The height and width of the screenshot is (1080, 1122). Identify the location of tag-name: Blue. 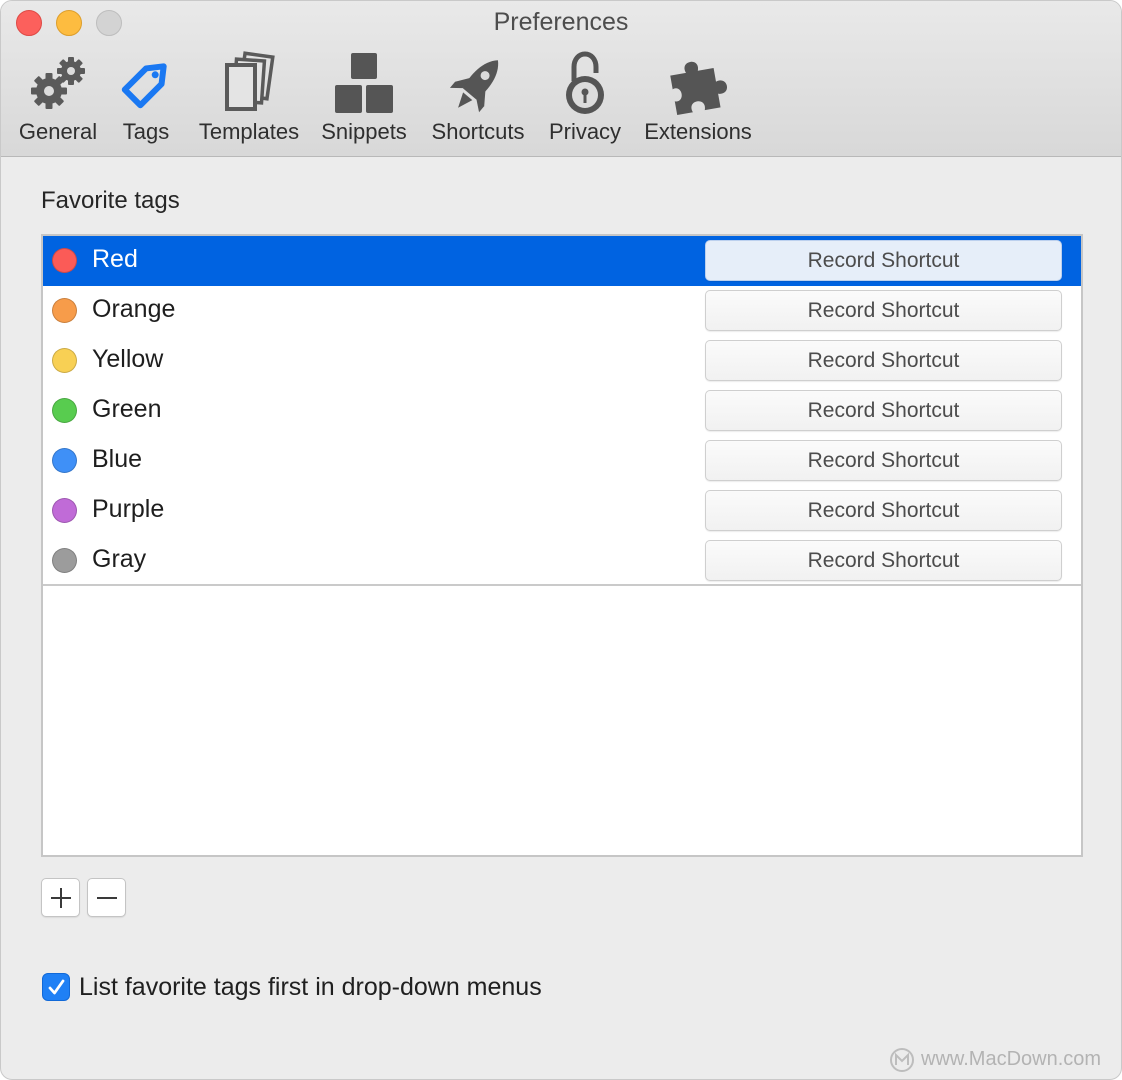
(117, 459).